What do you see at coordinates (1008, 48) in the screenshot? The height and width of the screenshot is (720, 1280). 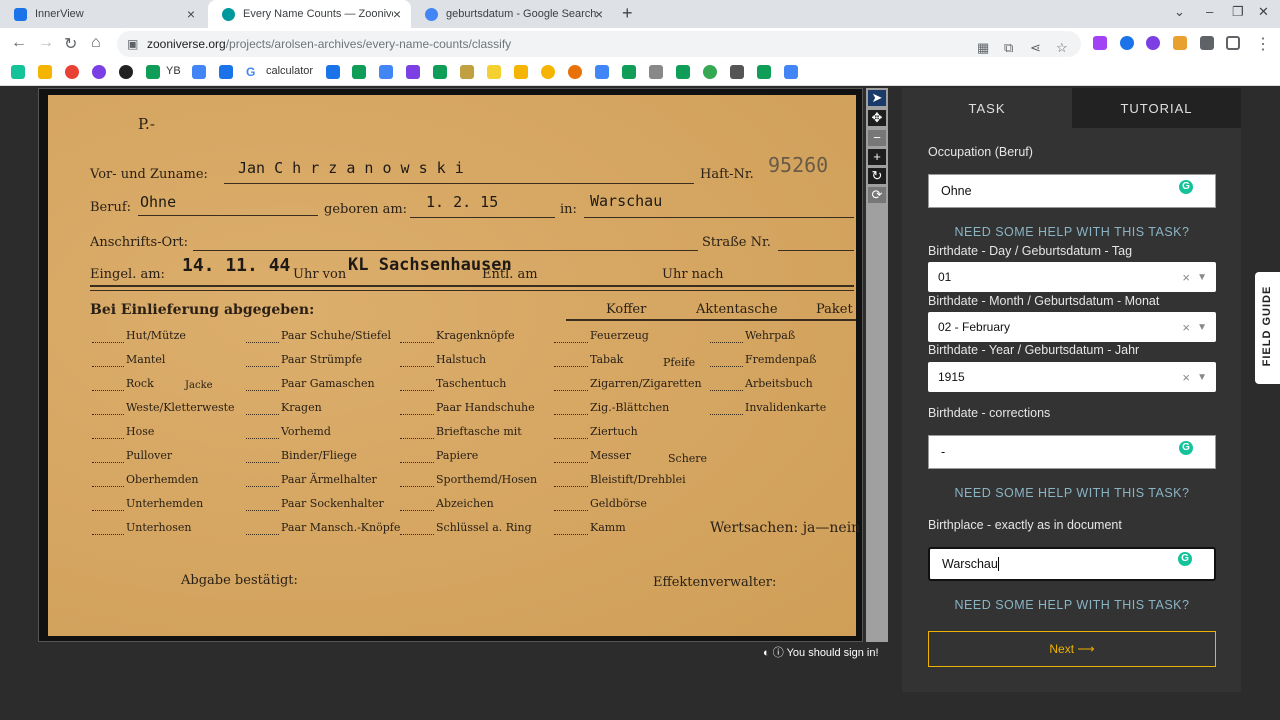 I see `translate-icon: ⧉` at bounding box center [1008, 48].